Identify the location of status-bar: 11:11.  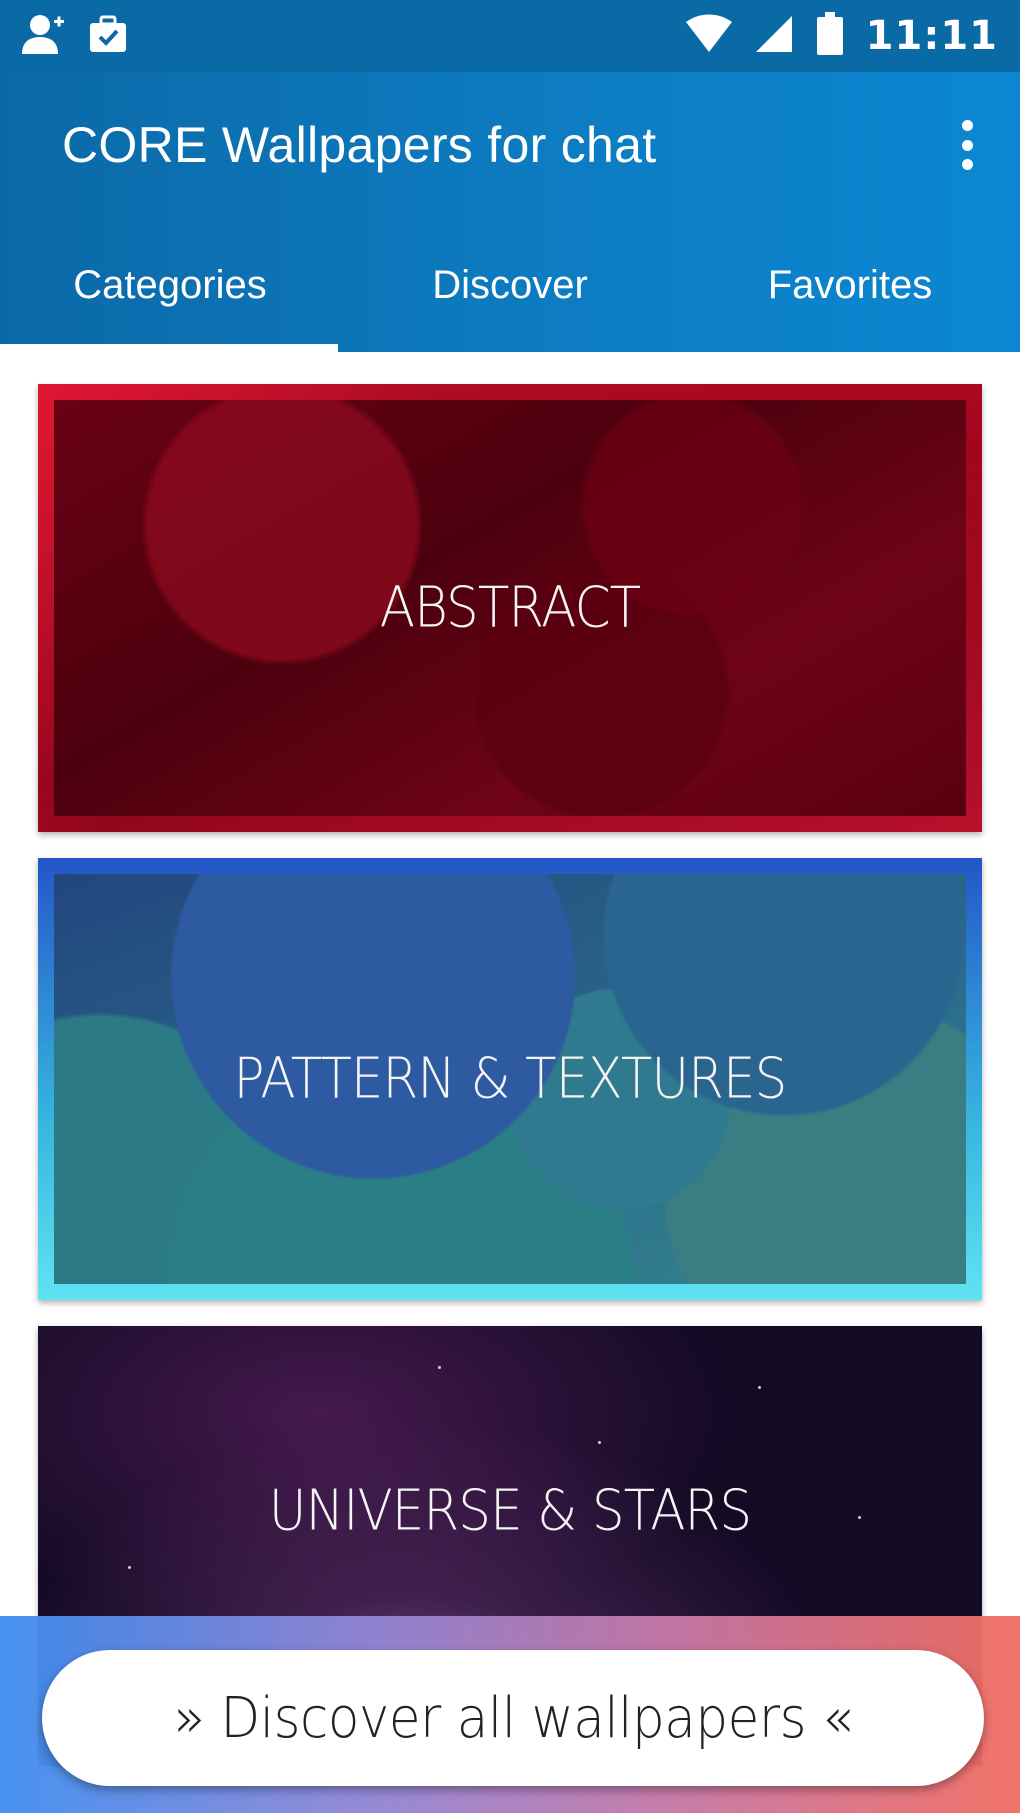
(510, 36).